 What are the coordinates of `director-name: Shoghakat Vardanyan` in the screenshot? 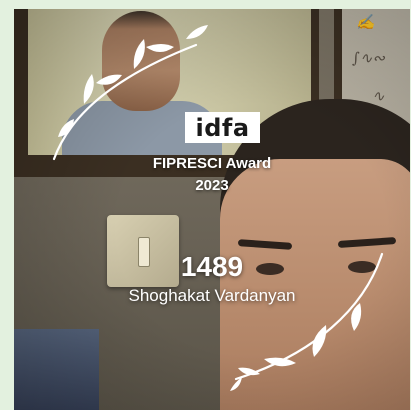 It's located at (212, 295).